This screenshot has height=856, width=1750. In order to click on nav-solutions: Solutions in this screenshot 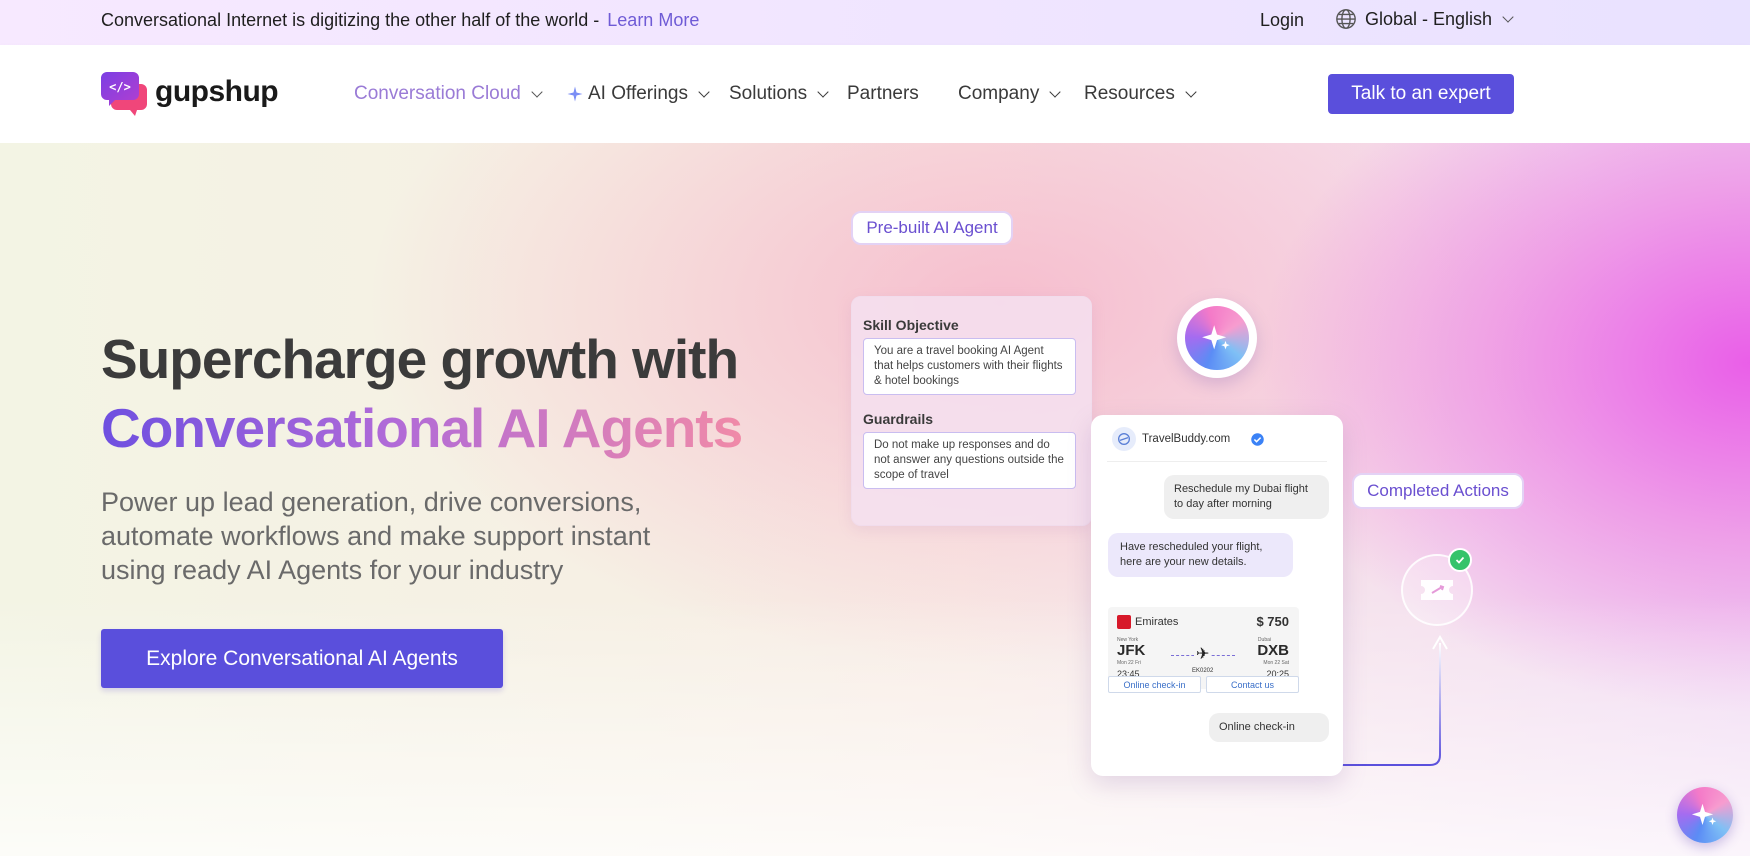, I will do `click(779, 94)`.